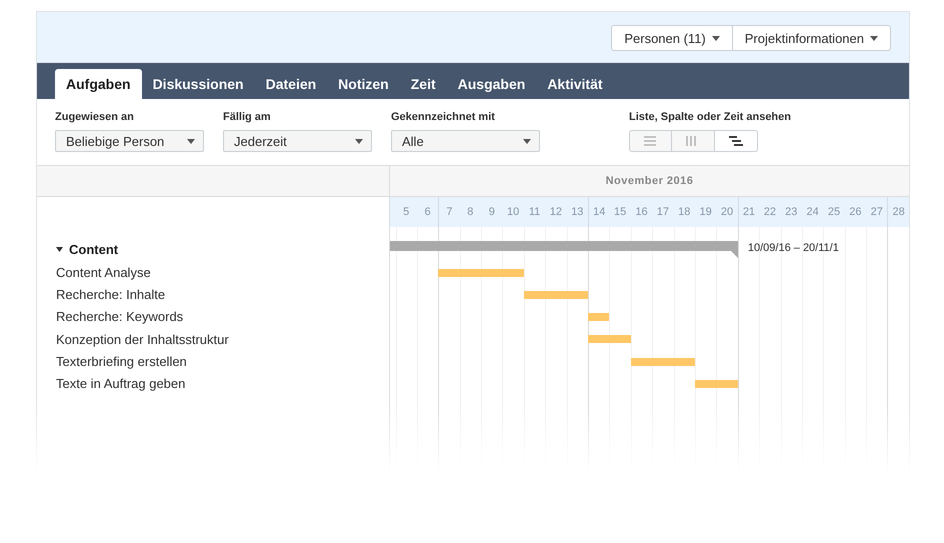  Describe the element at coordinates (812, 212) in the screenshot. I see `day-label: 24` at that location.